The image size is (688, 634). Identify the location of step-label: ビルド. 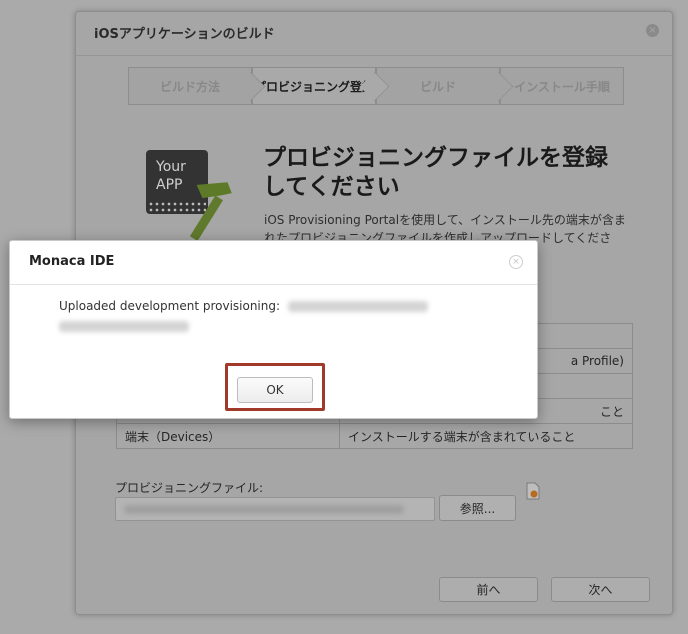
(437, 87).